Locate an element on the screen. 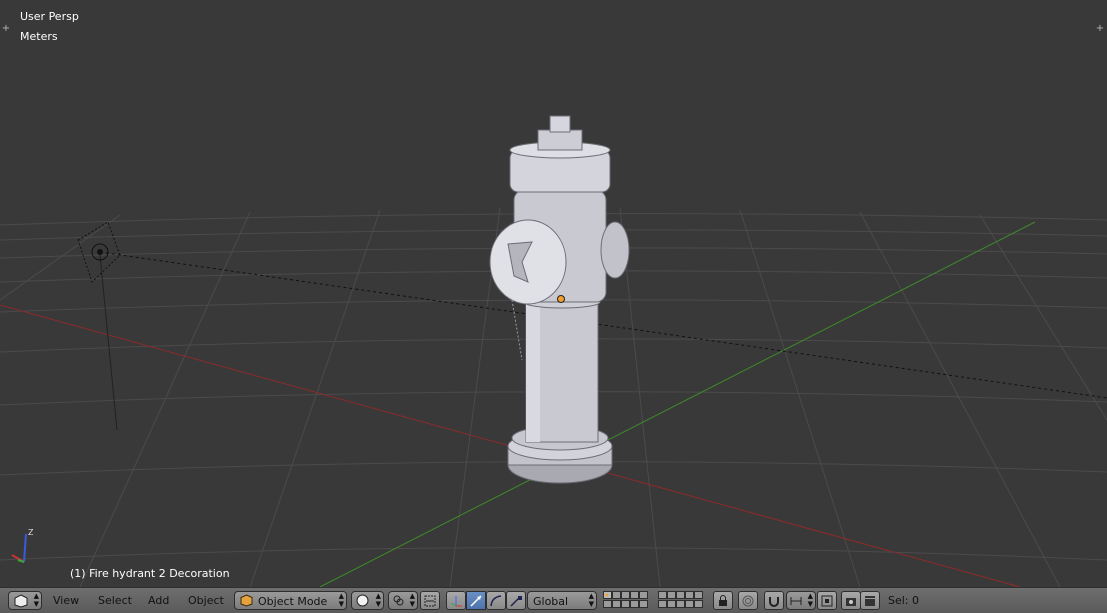 This screenshot has width=1107, height=613. menu-add: Add is located at coordinates (158, 600).